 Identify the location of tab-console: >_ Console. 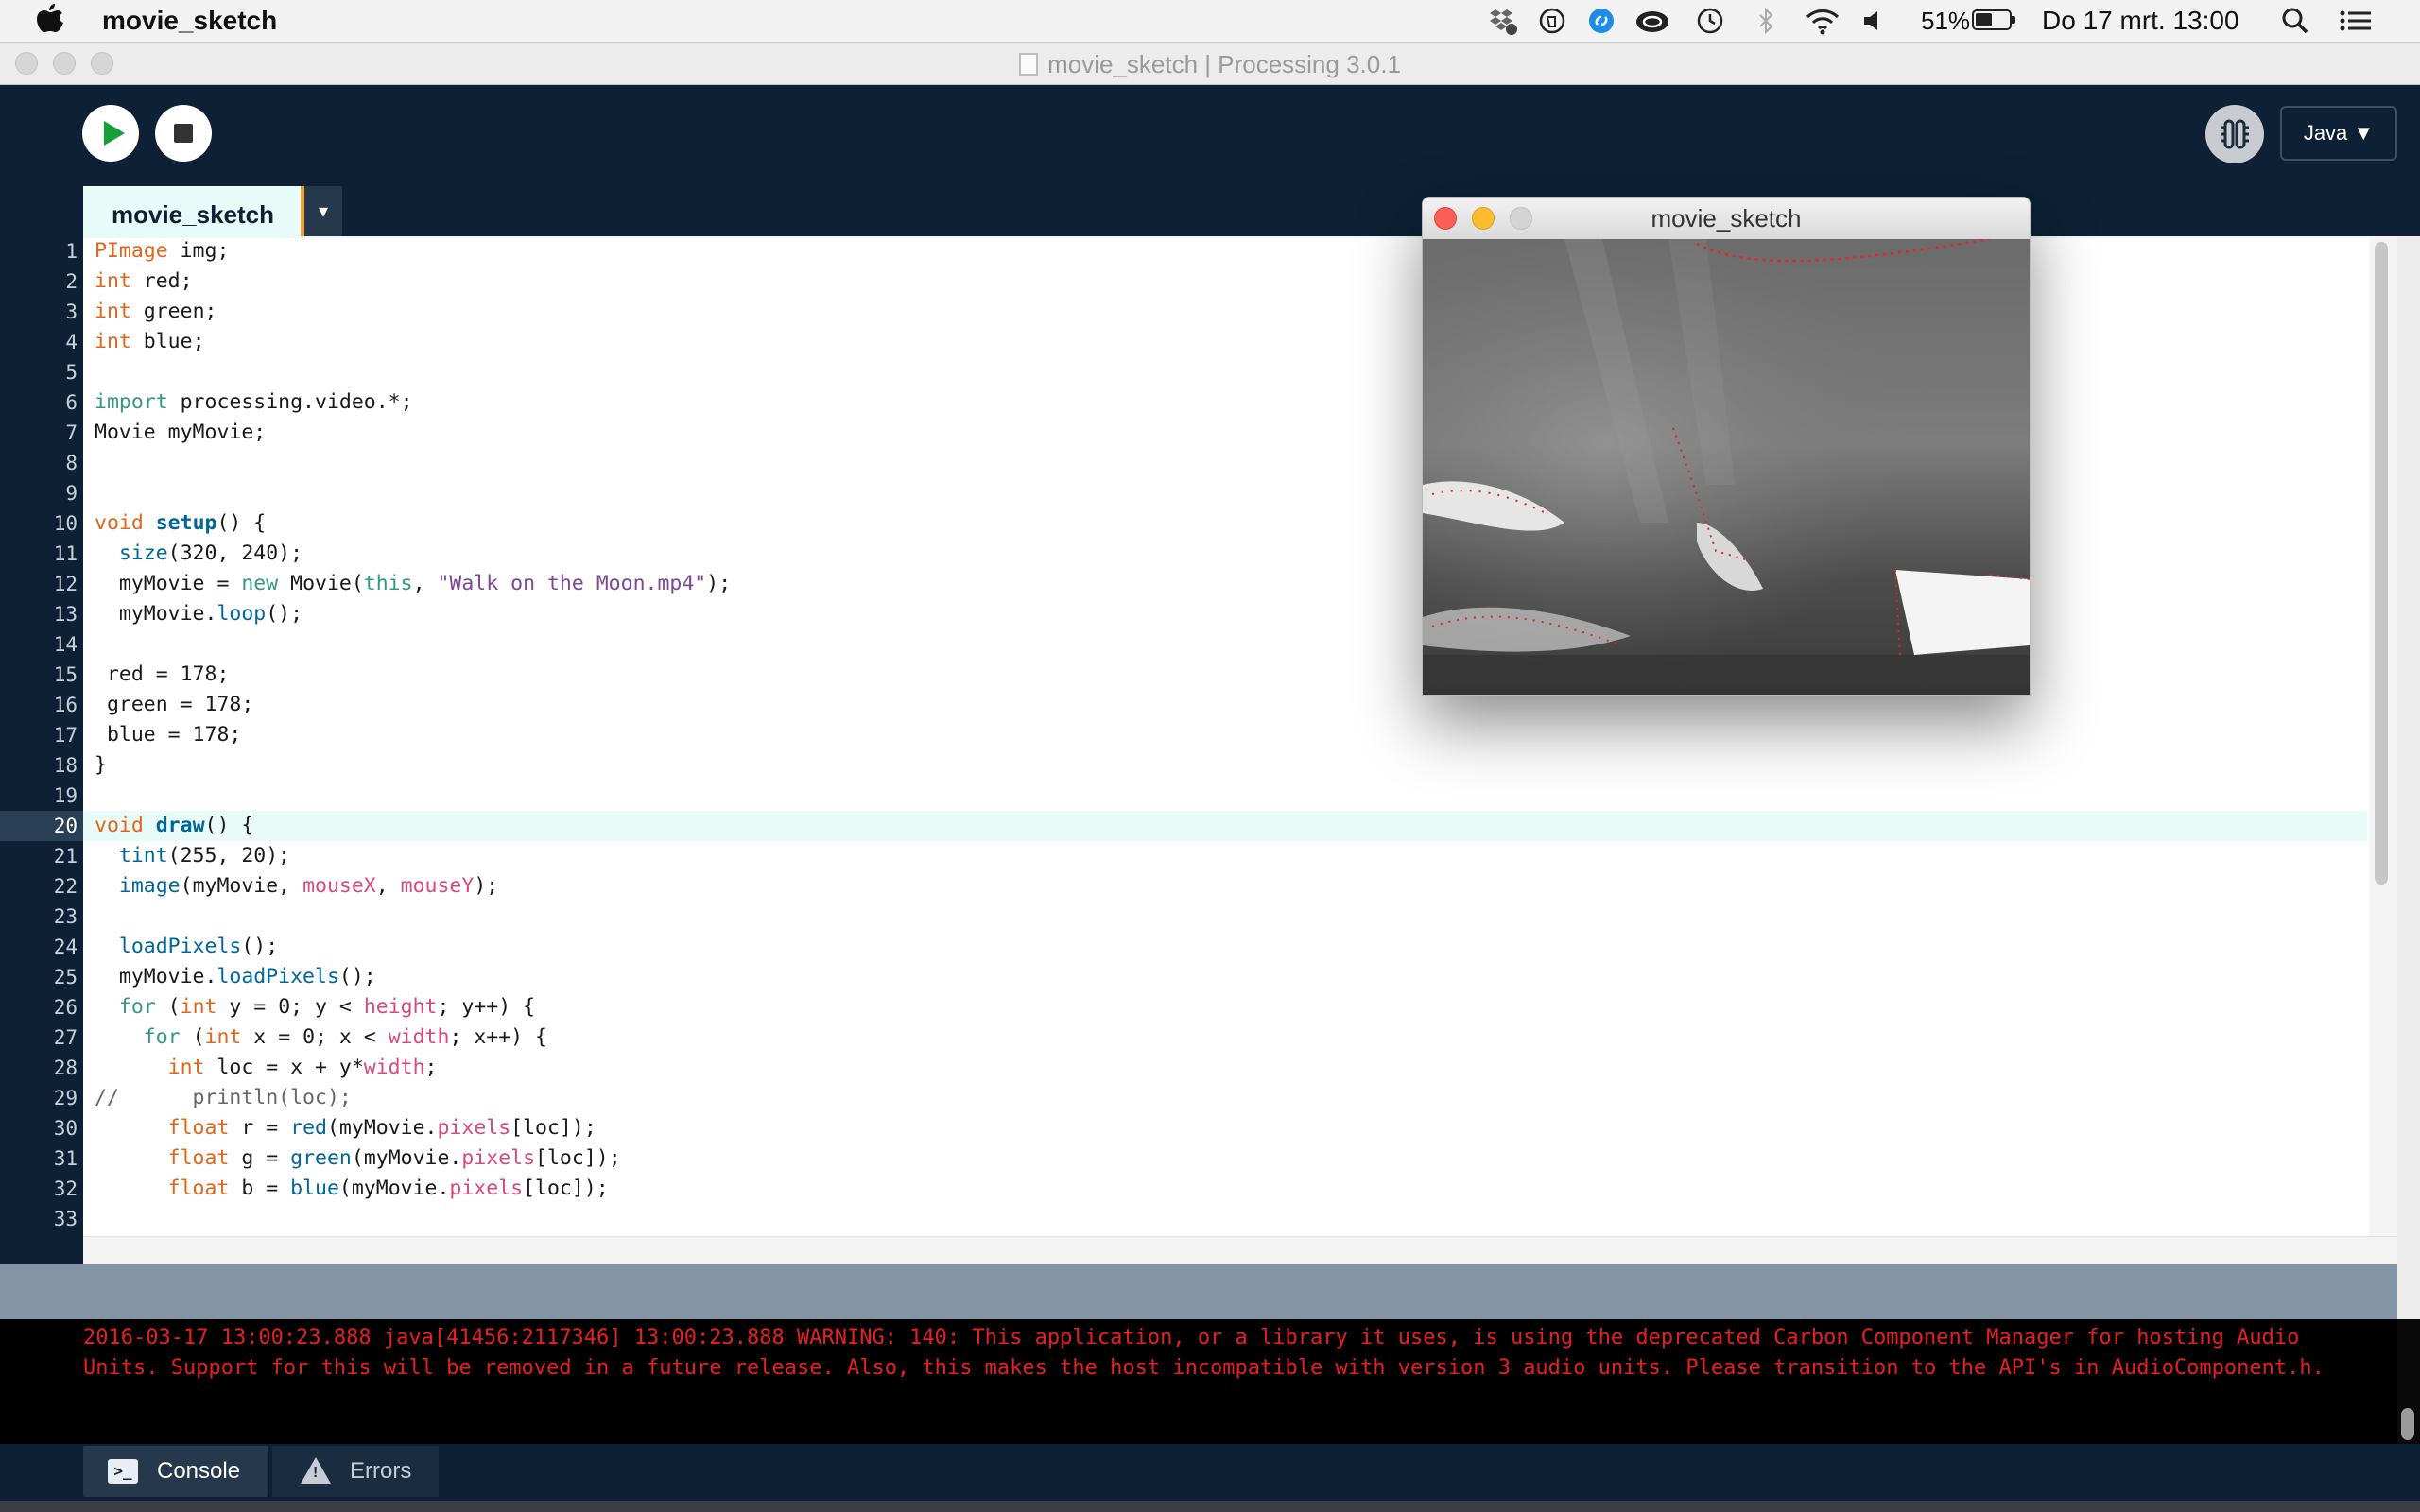
(175, 1471).